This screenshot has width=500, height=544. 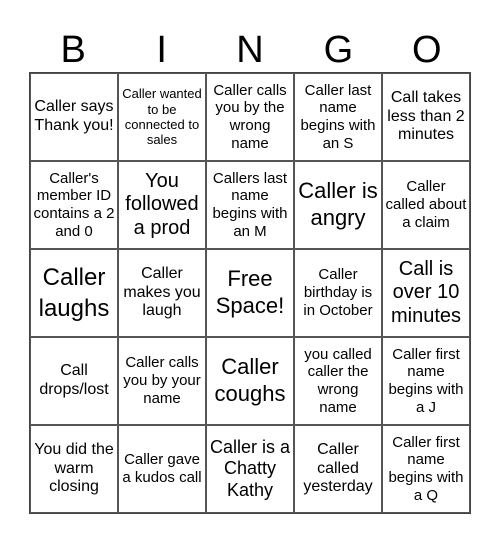 I want to click on bingo-cell: Caller calls you by your name, so click(x=162, y=381).